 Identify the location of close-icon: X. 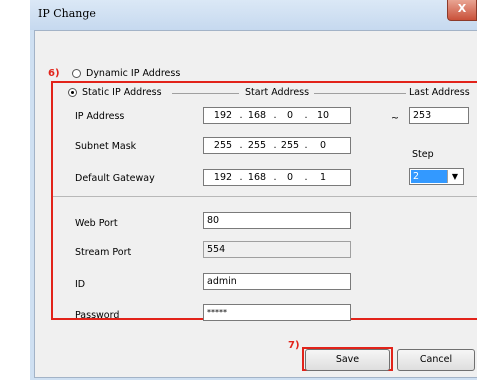
(462, 8).